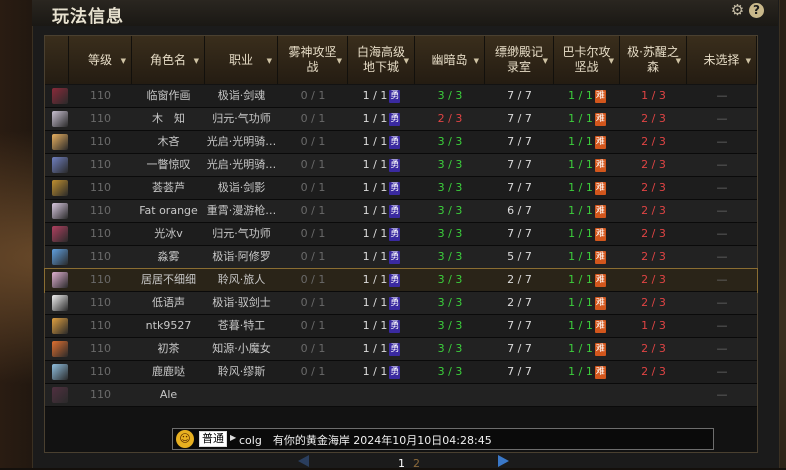 Image resolution: width=786 pixels, height=470 pixels. I want to click on cell-job-text: 极诣·剑魂, so click(241, 95).